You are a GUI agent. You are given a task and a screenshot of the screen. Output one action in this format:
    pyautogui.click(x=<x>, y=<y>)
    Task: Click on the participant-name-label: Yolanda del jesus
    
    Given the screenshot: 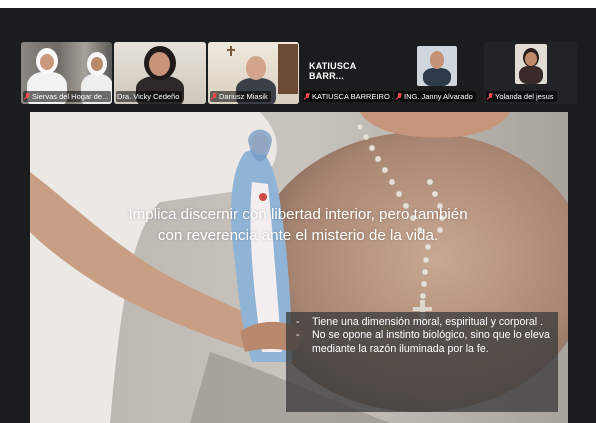 What is the action you would take?
    pyautogui.click(x=521, y=96)
    